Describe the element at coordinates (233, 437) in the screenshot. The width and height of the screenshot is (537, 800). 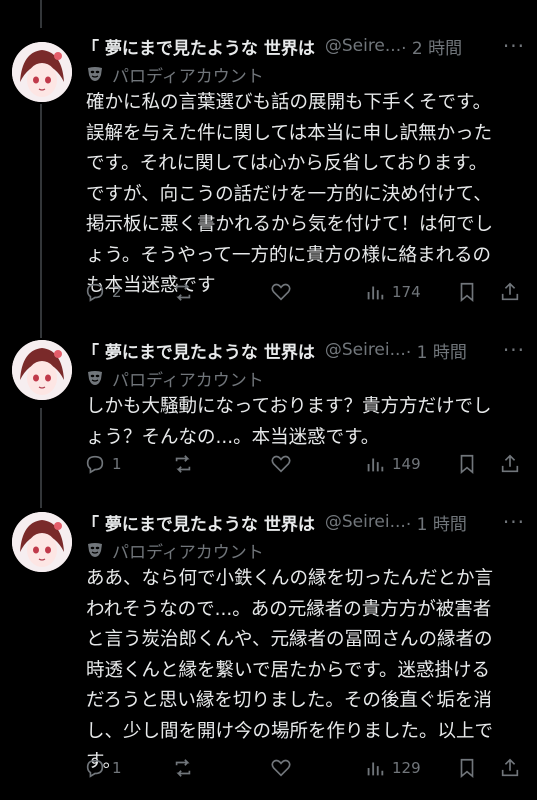
I see `text-line: ょう？そんなの...。本当迷惑です。` at that location.